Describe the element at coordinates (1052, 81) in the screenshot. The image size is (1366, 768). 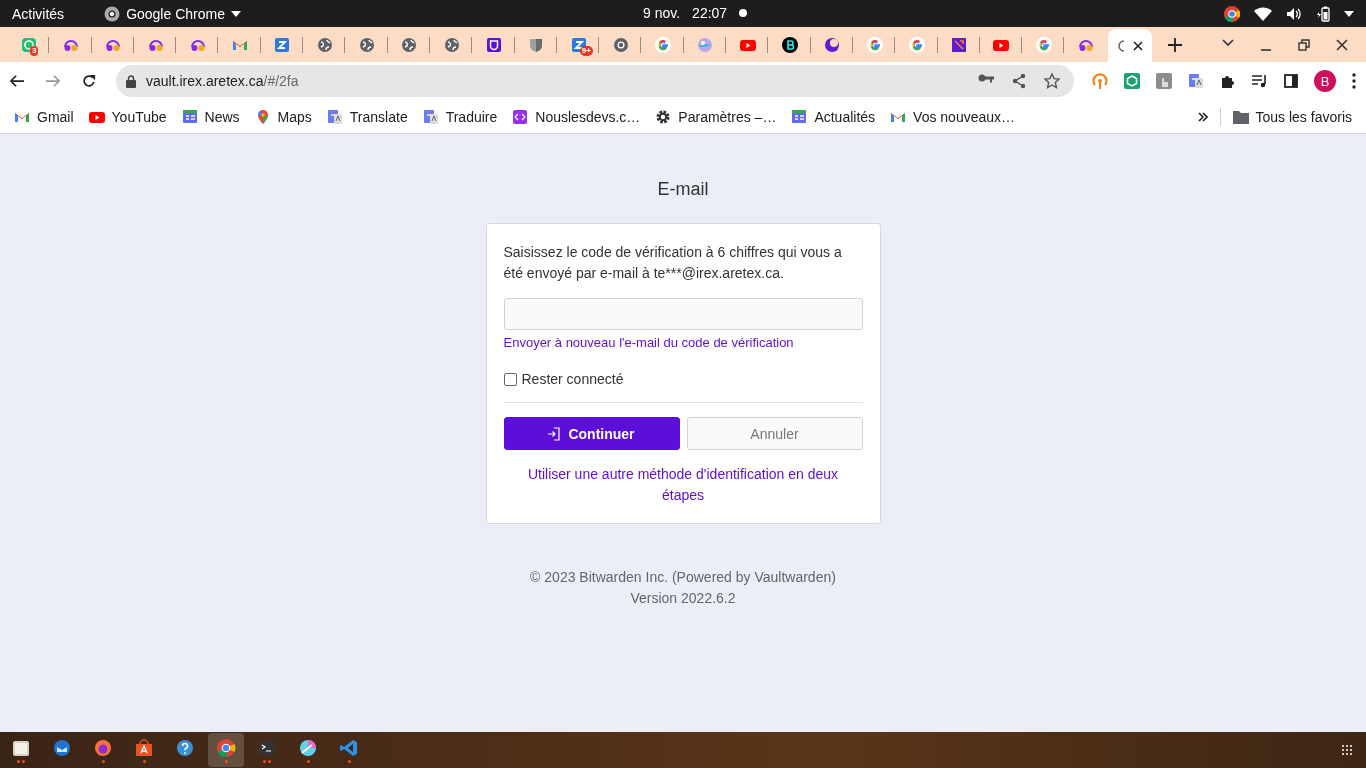
I see `star-icon` at that location.